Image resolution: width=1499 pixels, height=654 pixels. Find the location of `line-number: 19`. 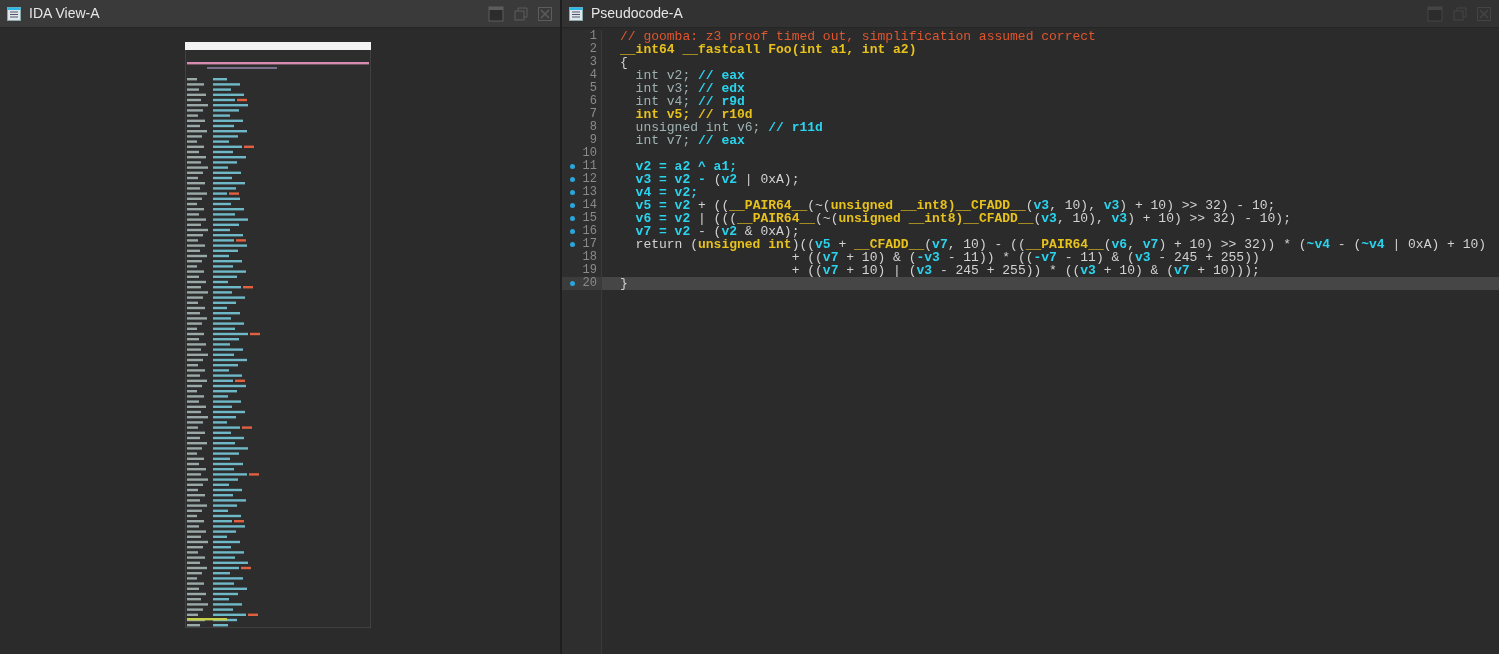

line-number: 19 is located at coordinates (589, 270).